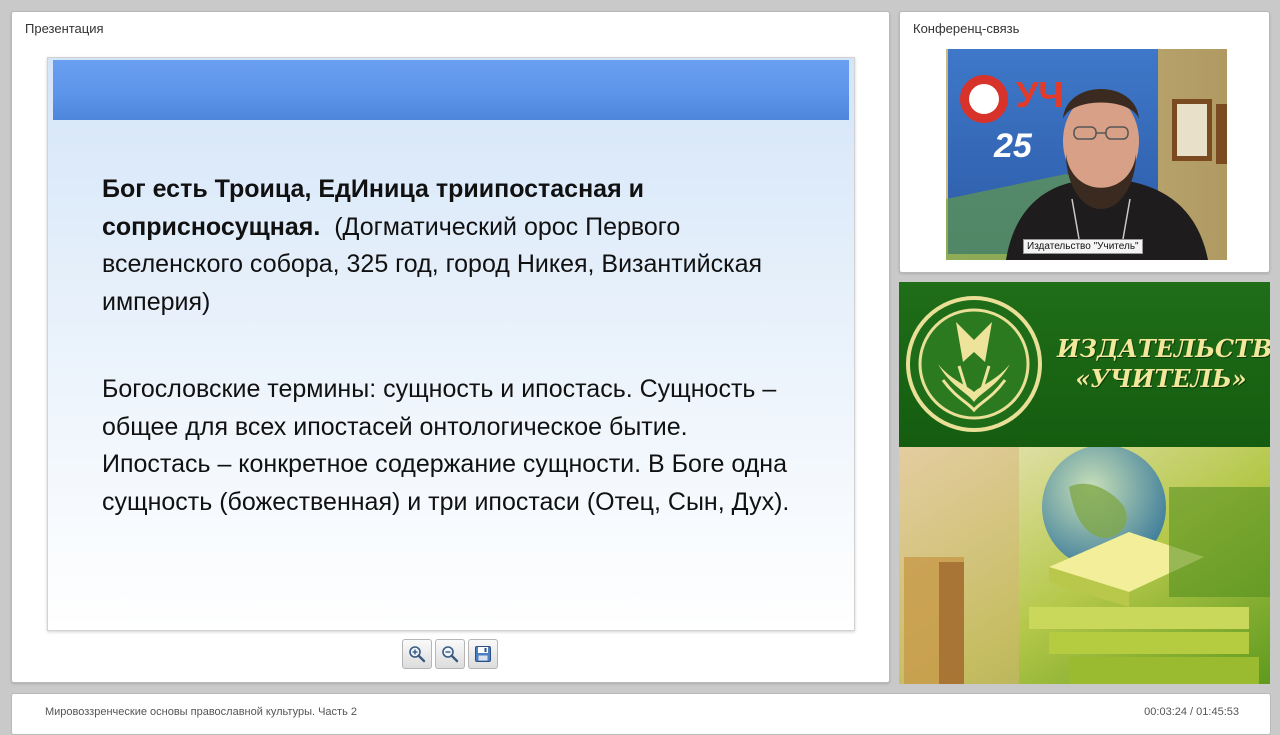 The image size is (1280, 735). What do you see at coordinates (1013, 146) in the screenshot?
I see `svg-text: 25` at bounding box center [1013, 146].